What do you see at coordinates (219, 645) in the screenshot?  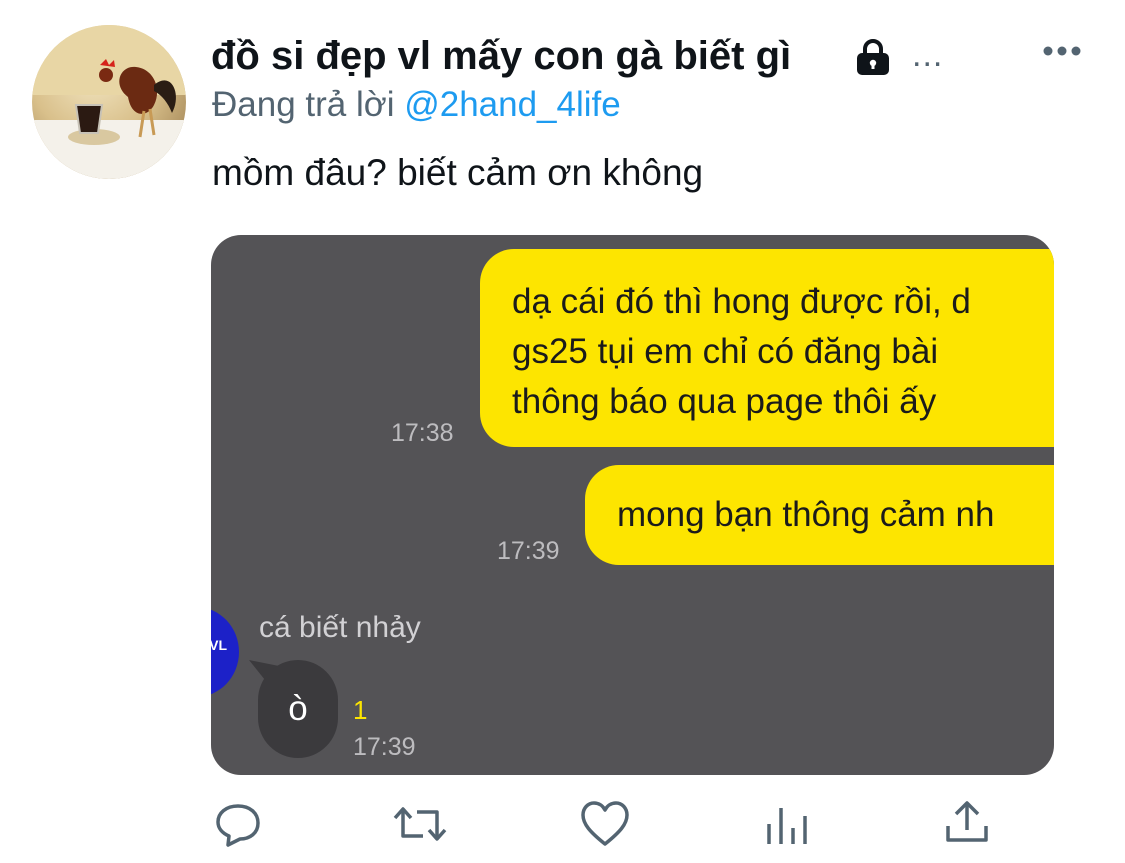 I see `sender-avatar-text: VL` at bounding box center [219, 645].